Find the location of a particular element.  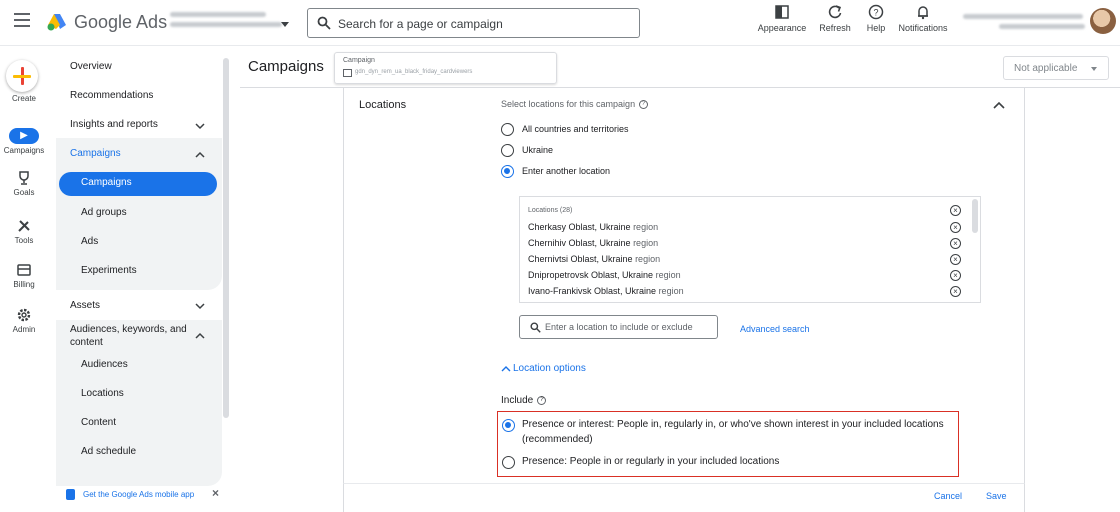

nav-item-content: Content is located at coordinates (98, 422).